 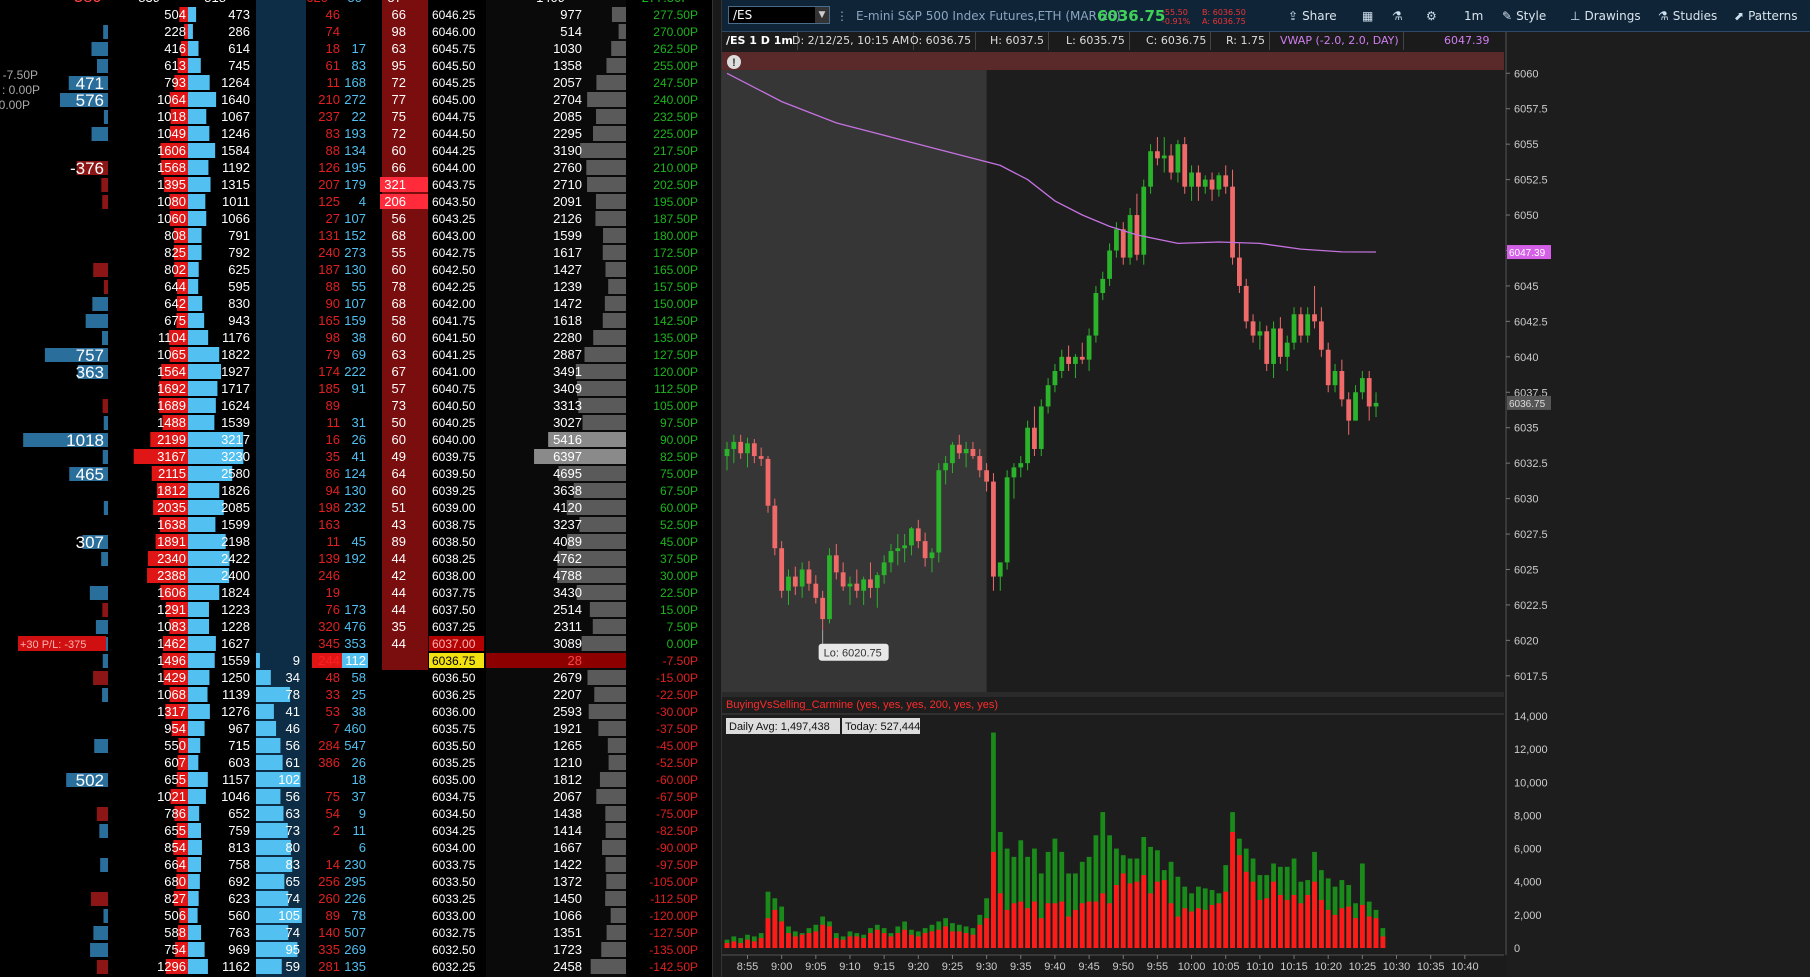 I want to click on ladder-row: 1317 1276 41 53 38 6036.00 2593 -30.00P, so click(x=427, y=711).